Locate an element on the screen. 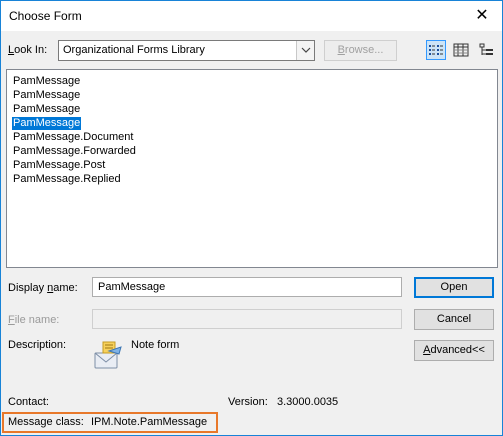  note-form-icon is located at coordinates (107, 355).